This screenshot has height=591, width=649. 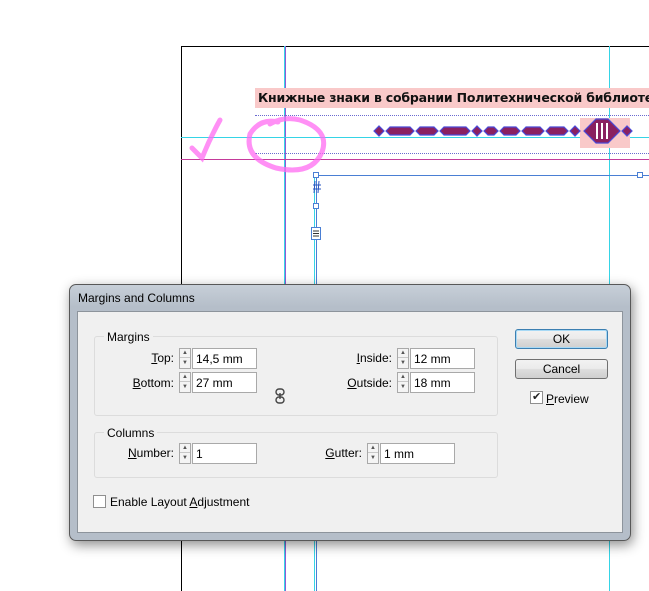 What do you see at coordinates (258, 144) in the screenshot?
I see `annotation-checkmark-icon` at bounding box center [258, 144].